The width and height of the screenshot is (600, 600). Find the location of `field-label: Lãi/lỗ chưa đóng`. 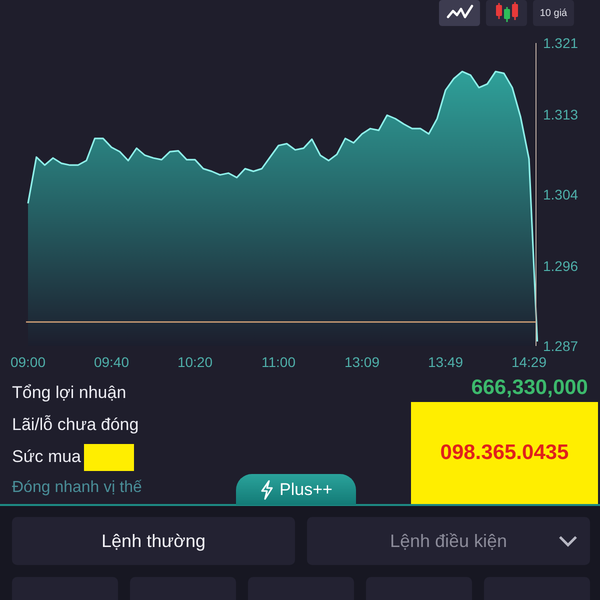

field-label: Lãi/lỗ chưa đóng is located at coordinates (75, 425).